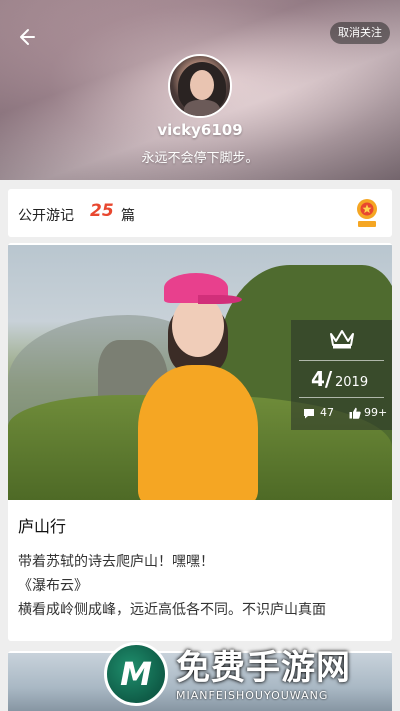  I want to click on back-arrow-icon, so click(29, 37).